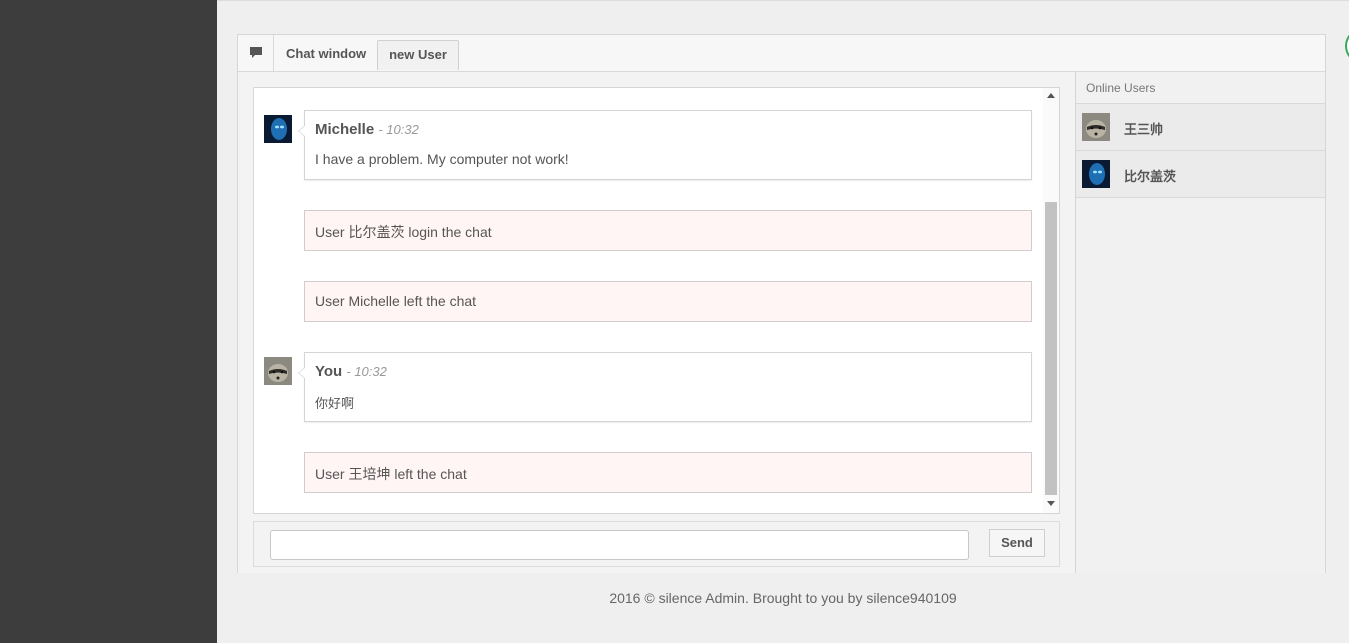  What do you see at coordinates (345, 129) in the screenshot?
I see `message-author: Michelle` at bounding box center [345, 129].